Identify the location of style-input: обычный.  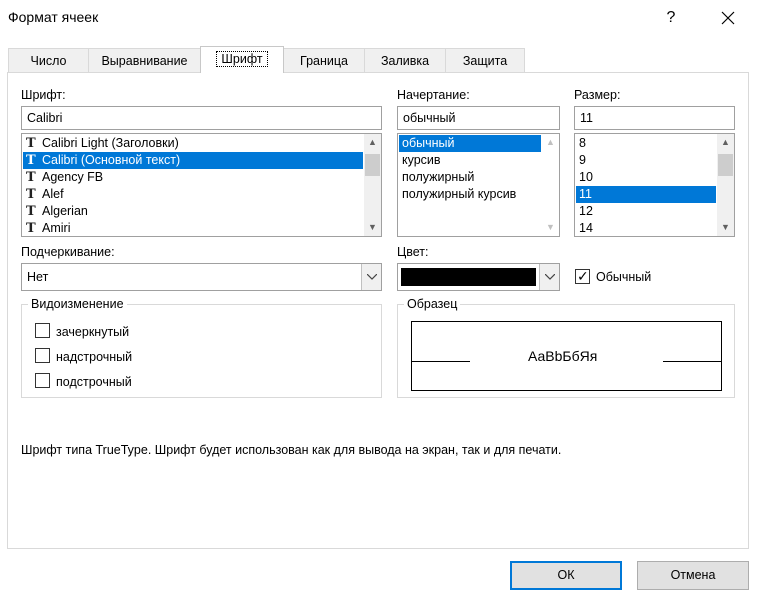
(478, 118).